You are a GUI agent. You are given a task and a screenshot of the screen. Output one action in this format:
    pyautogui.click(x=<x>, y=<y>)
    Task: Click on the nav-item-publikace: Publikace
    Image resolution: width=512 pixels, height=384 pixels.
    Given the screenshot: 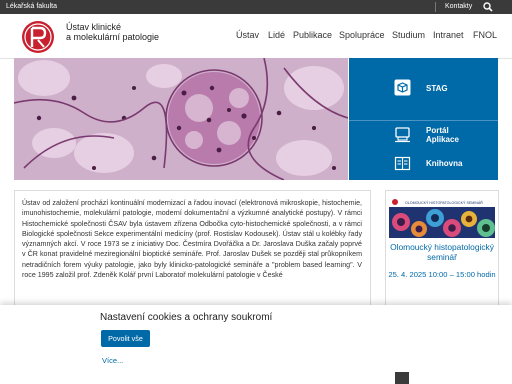 What is the action you would take?
    pyautogui.click(x=312, y=35)
    